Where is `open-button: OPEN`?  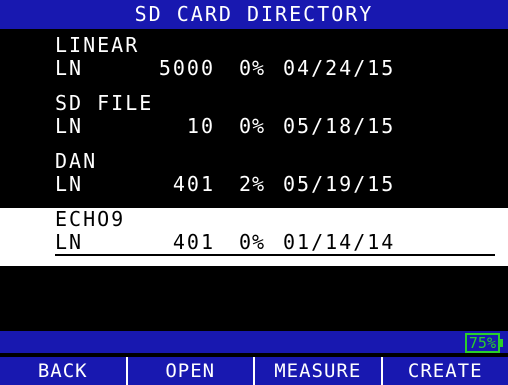
open-button: OPEN is located at coordinates (189, 371).